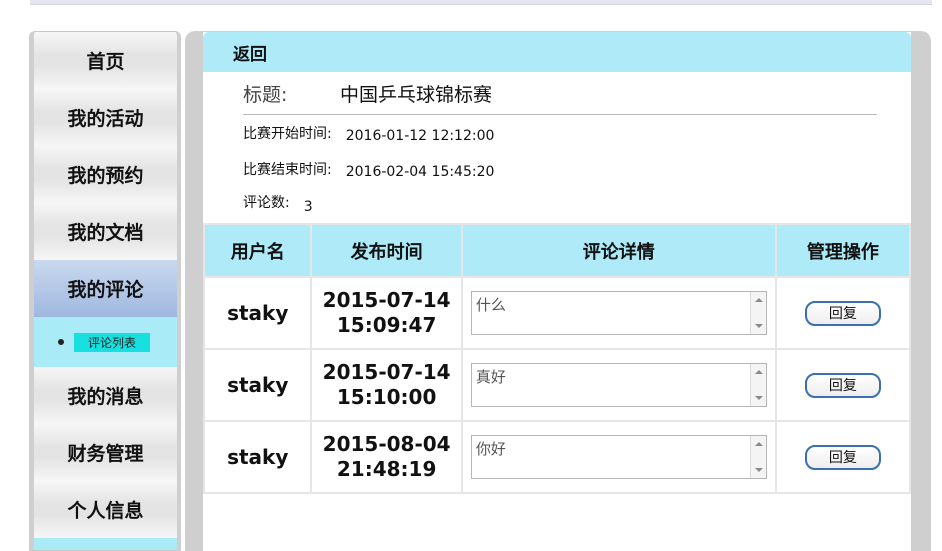 The width and height of the screenshot is (942, 551). I want to click on nav-my-activities: 我的活动, so click(105, 117).